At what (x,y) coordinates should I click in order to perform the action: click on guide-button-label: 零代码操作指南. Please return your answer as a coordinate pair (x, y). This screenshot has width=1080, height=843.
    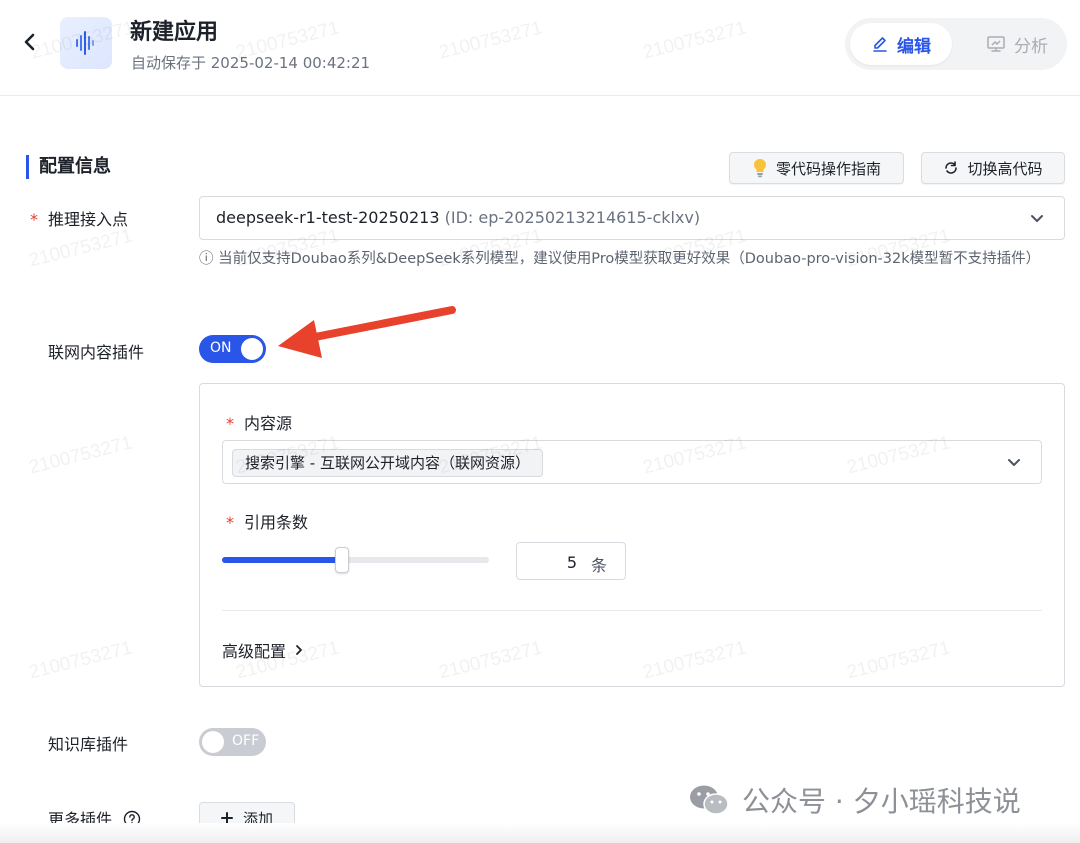
    Looking at the image, I should click on (828, 168).